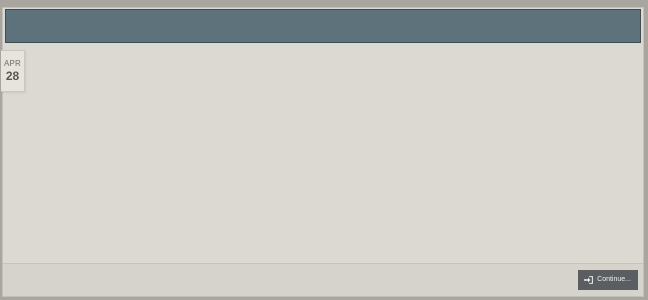 The height and width of the screenshot is (300, 648). I want to click on sign-in-icon, so click(589, 280).